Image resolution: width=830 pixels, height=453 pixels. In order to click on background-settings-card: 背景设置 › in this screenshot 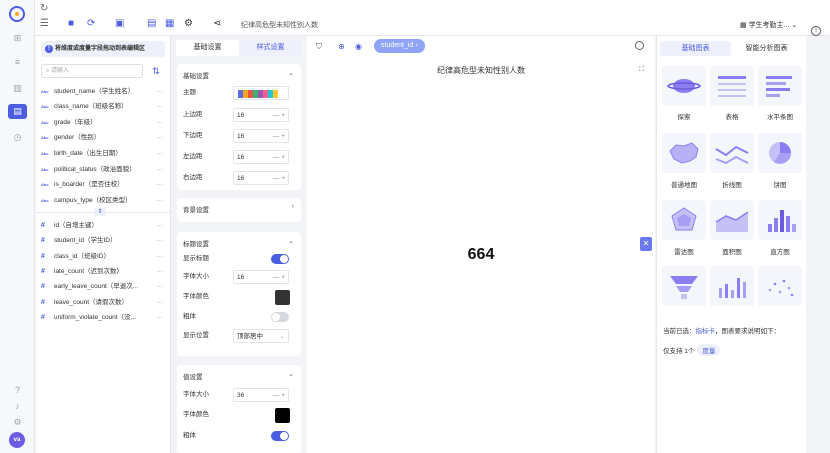, I will do `click(239, 210)`.